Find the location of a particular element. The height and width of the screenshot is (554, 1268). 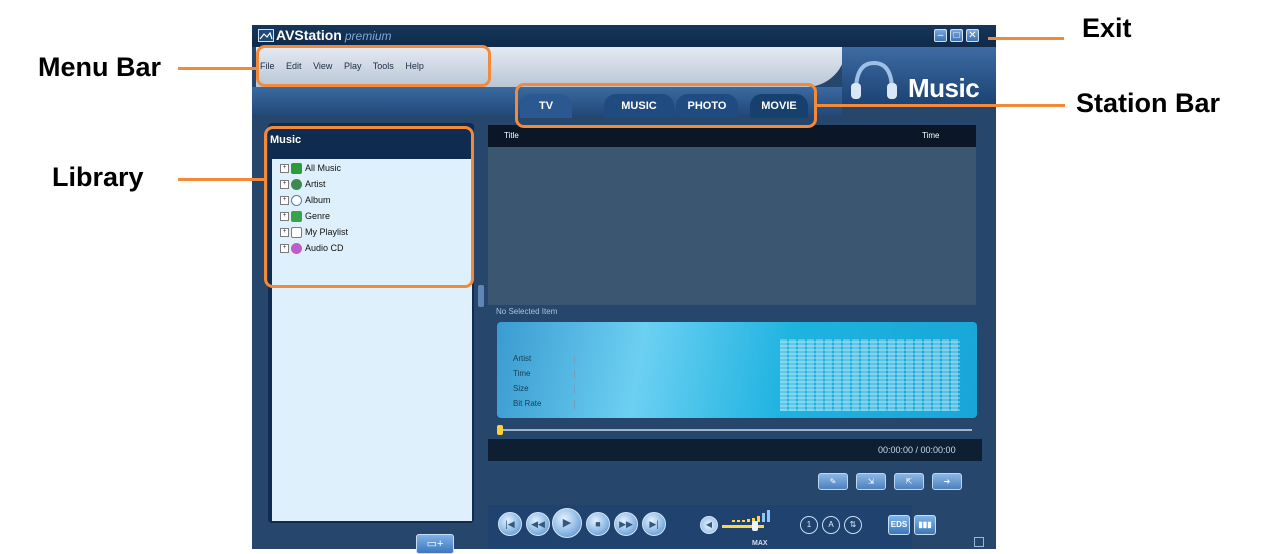

new-playlist-plus: + is located at coordinates (440, 544).